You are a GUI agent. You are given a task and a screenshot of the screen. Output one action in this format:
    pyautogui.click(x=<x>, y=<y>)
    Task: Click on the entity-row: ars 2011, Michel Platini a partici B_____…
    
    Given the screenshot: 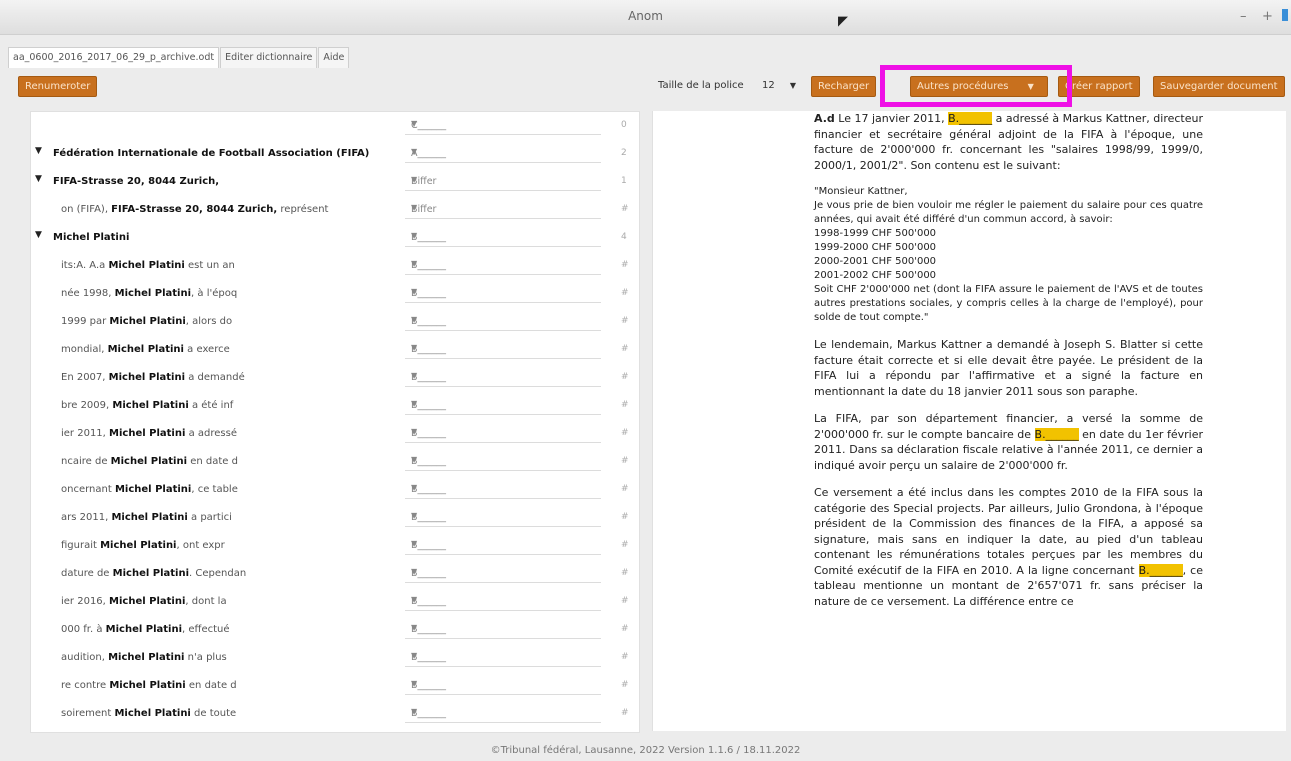 What is the action you would take?
    pyautogui.click(x=335, y=518)
    